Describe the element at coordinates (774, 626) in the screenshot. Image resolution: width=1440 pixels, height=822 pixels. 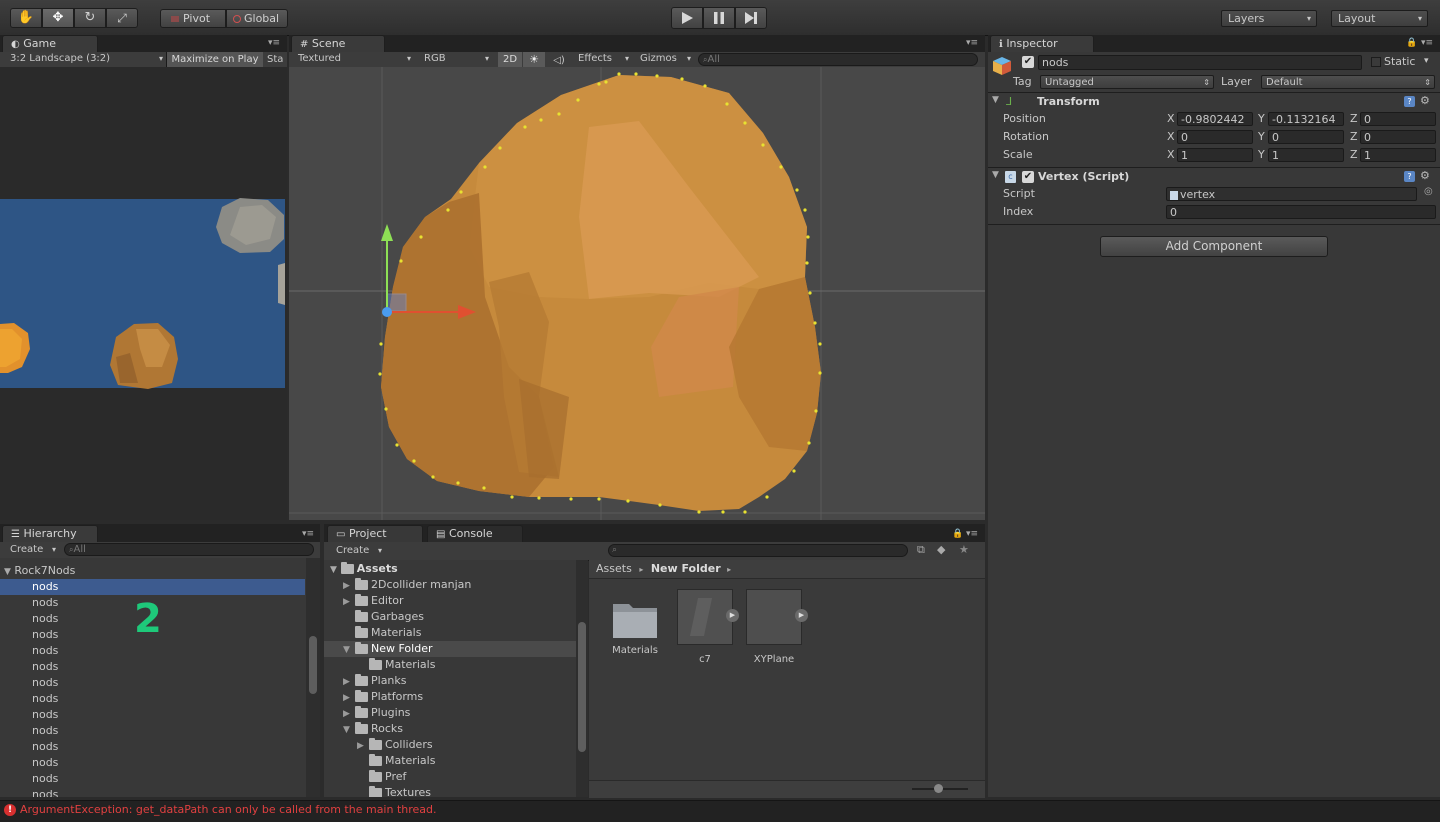
I see `asset-item: ▶ XYPlane` at that location.